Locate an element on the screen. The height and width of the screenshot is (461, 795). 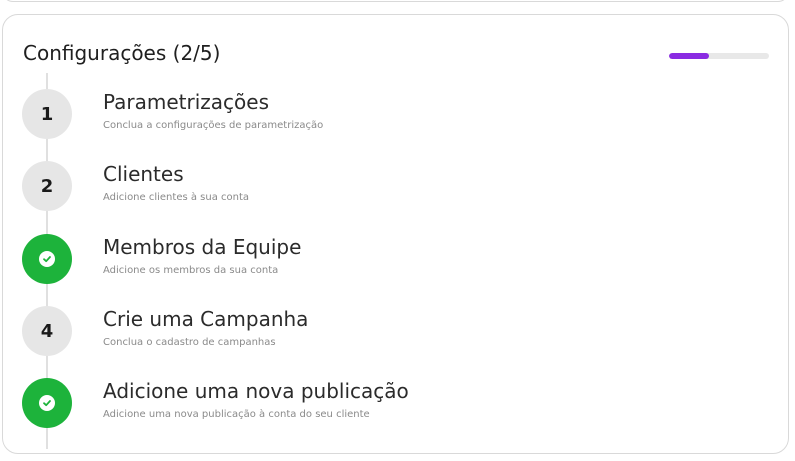
previous-card-edge is located at coordinates (395, 1).